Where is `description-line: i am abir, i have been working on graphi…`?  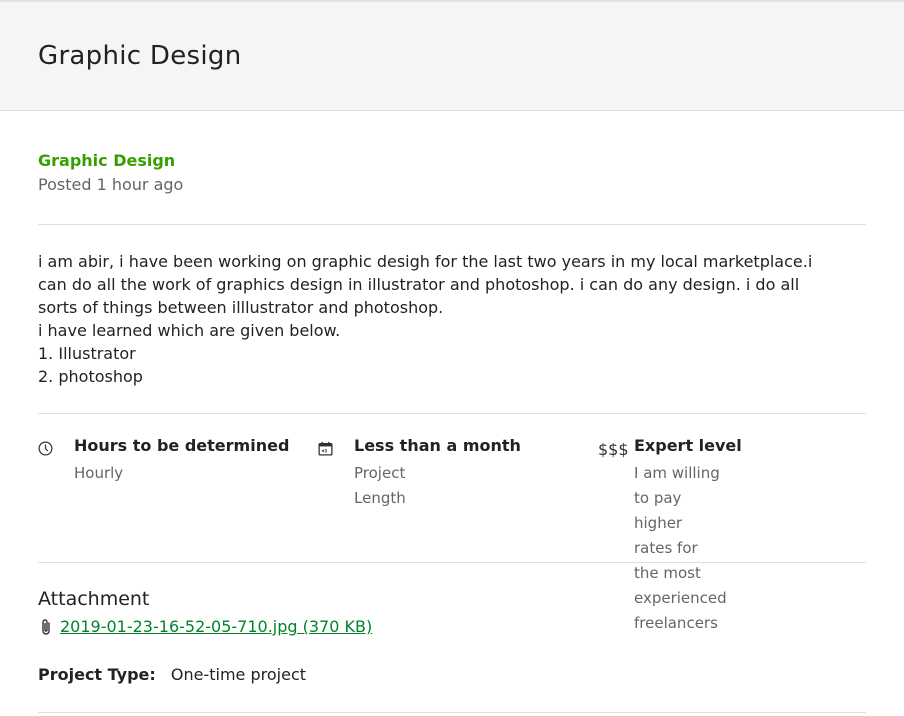 description-line: i am abir, i have been working on graphi… is located at coordinates (425, 261).